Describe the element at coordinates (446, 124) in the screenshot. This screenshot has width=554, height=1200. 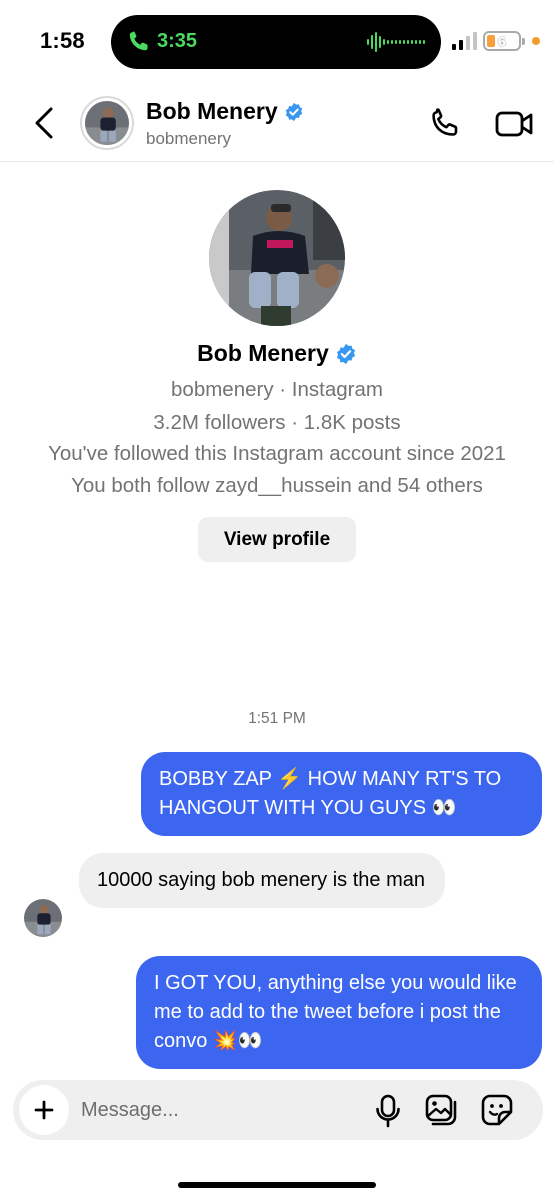
I see `audio-call-button` at that location.